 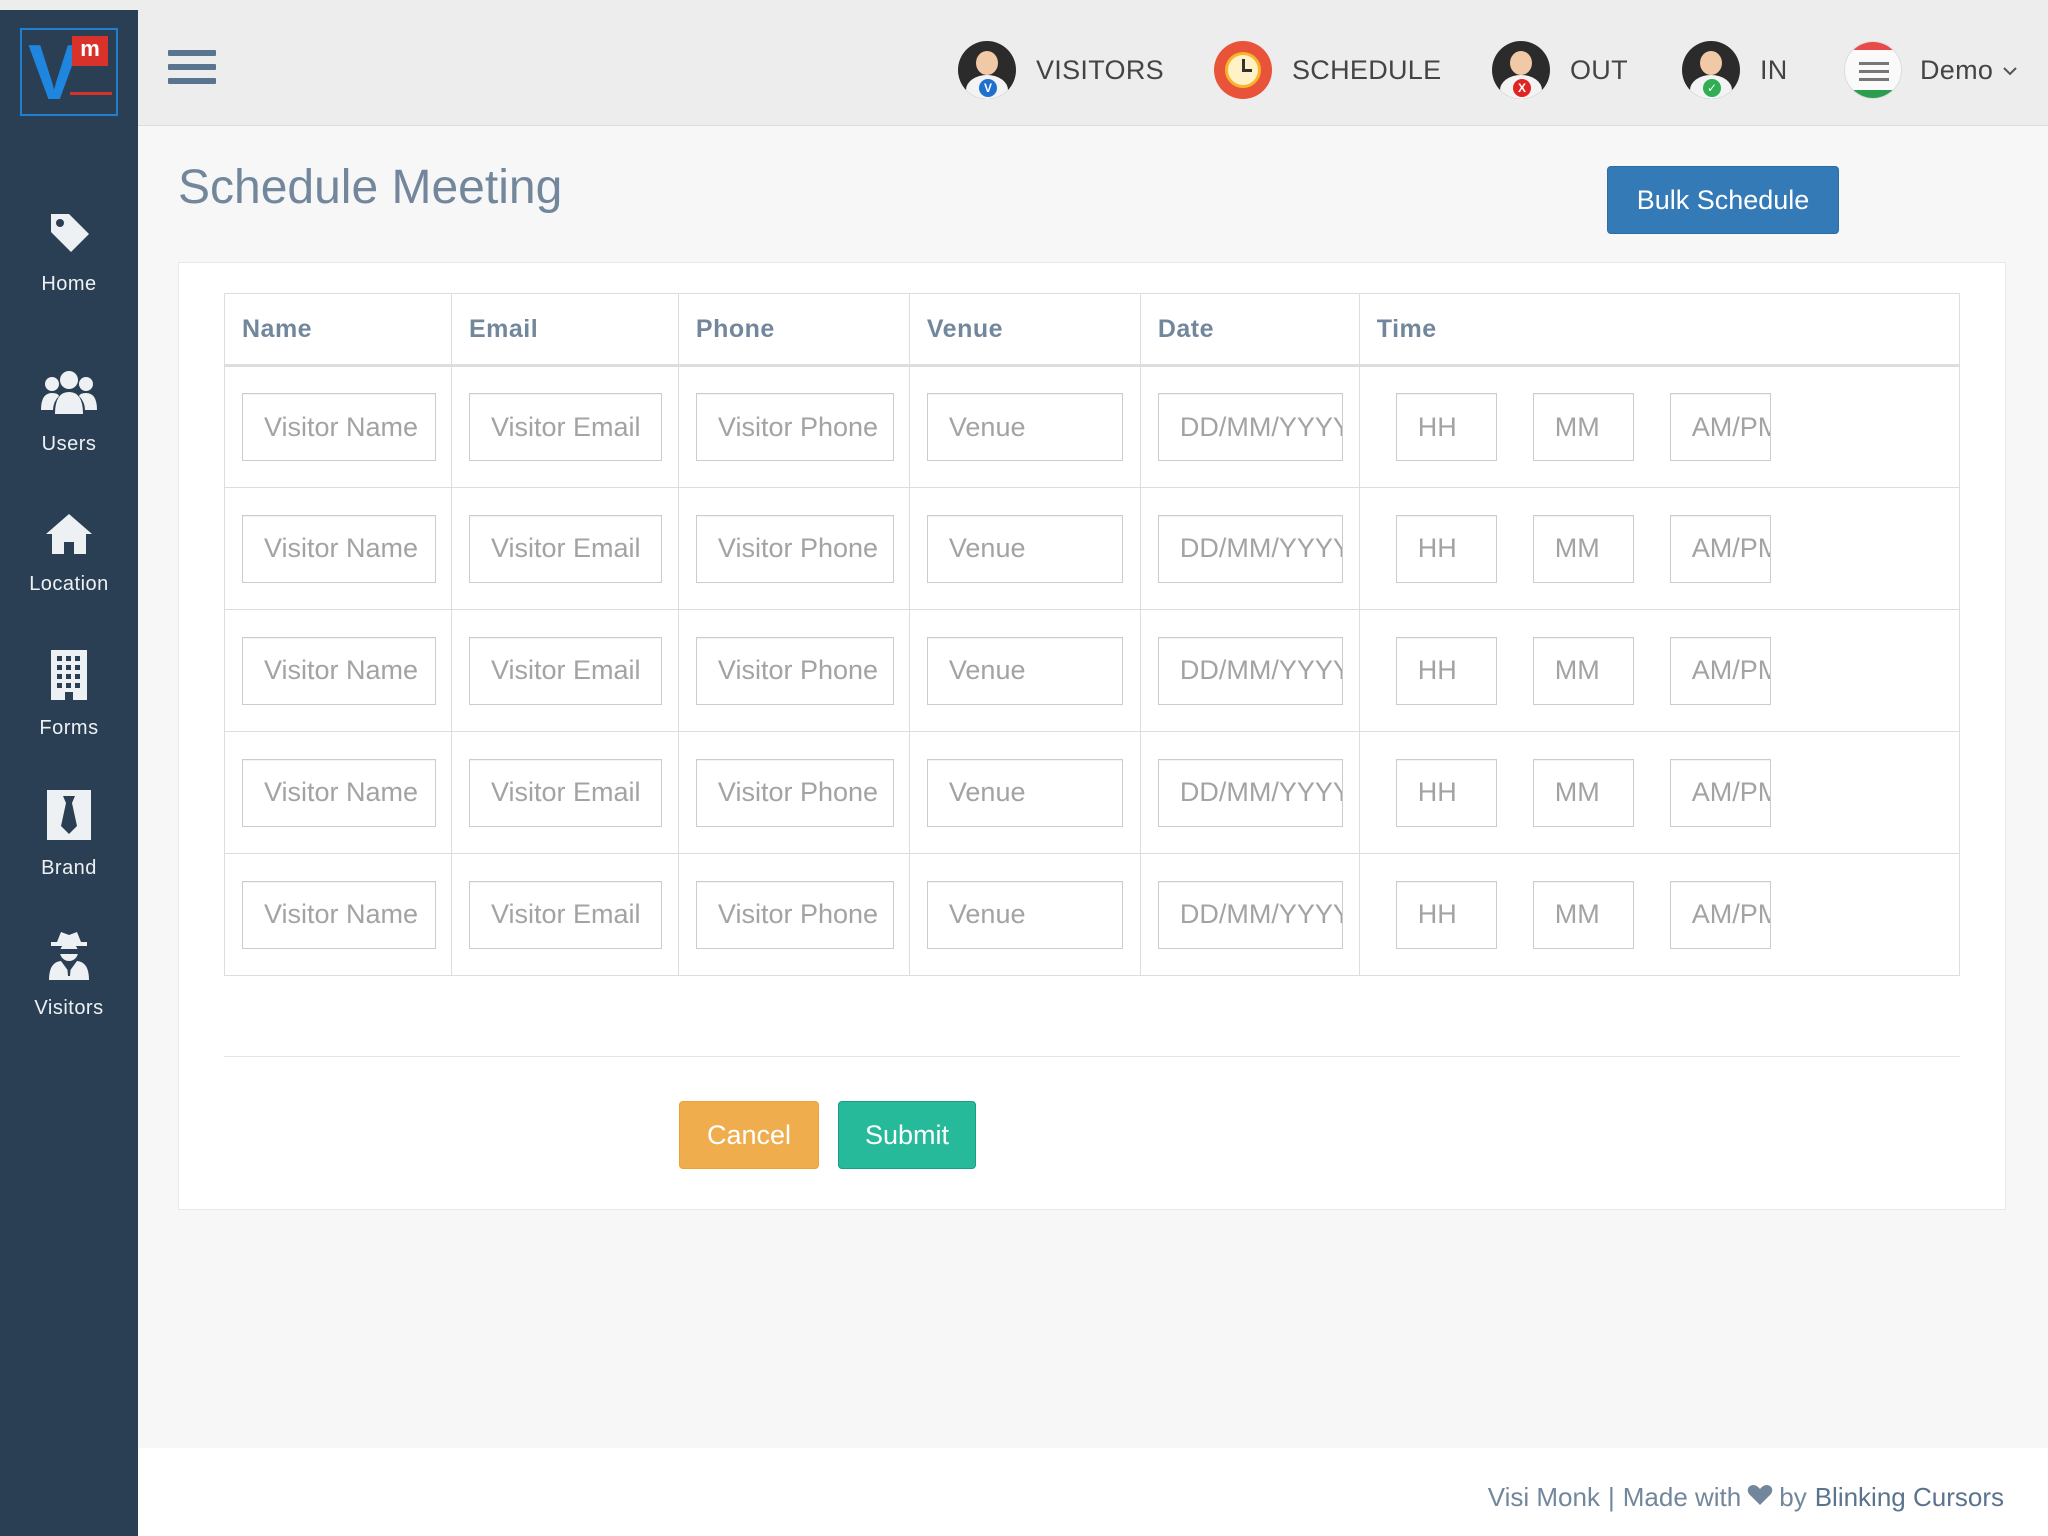 What do you see at coordinates (1711, 70) in the screenshot?
I see `checkin-avatar-icon: ✓` at bounding box center [1711, 70].